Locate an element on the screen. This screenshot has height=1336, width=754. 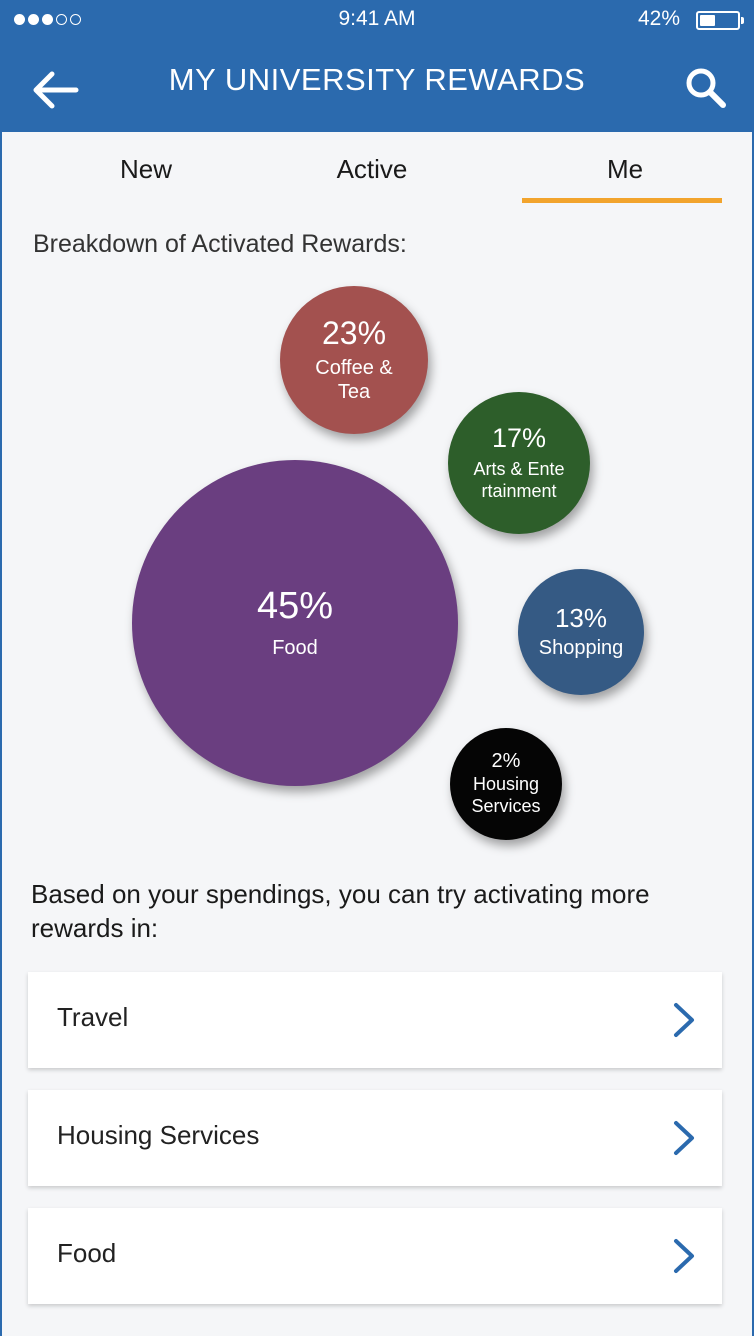
tab-new: New is located at coordinates (146, 169).